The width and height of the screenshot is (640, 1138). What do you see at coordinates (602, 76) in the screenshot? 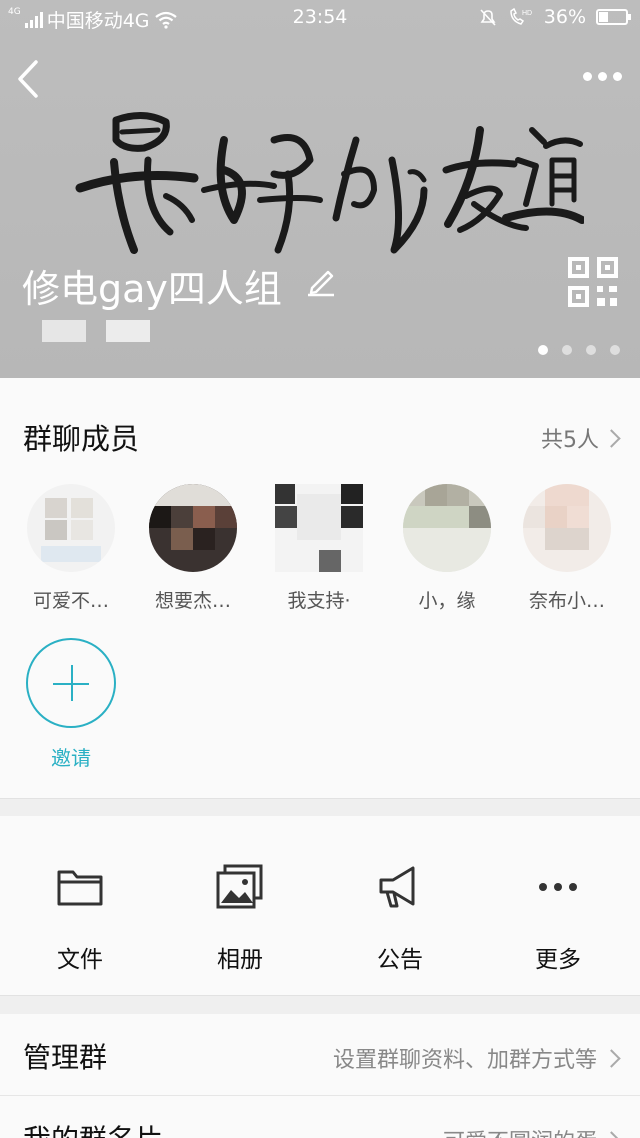
I see `more-options-button` at bounding box center [602, 76].